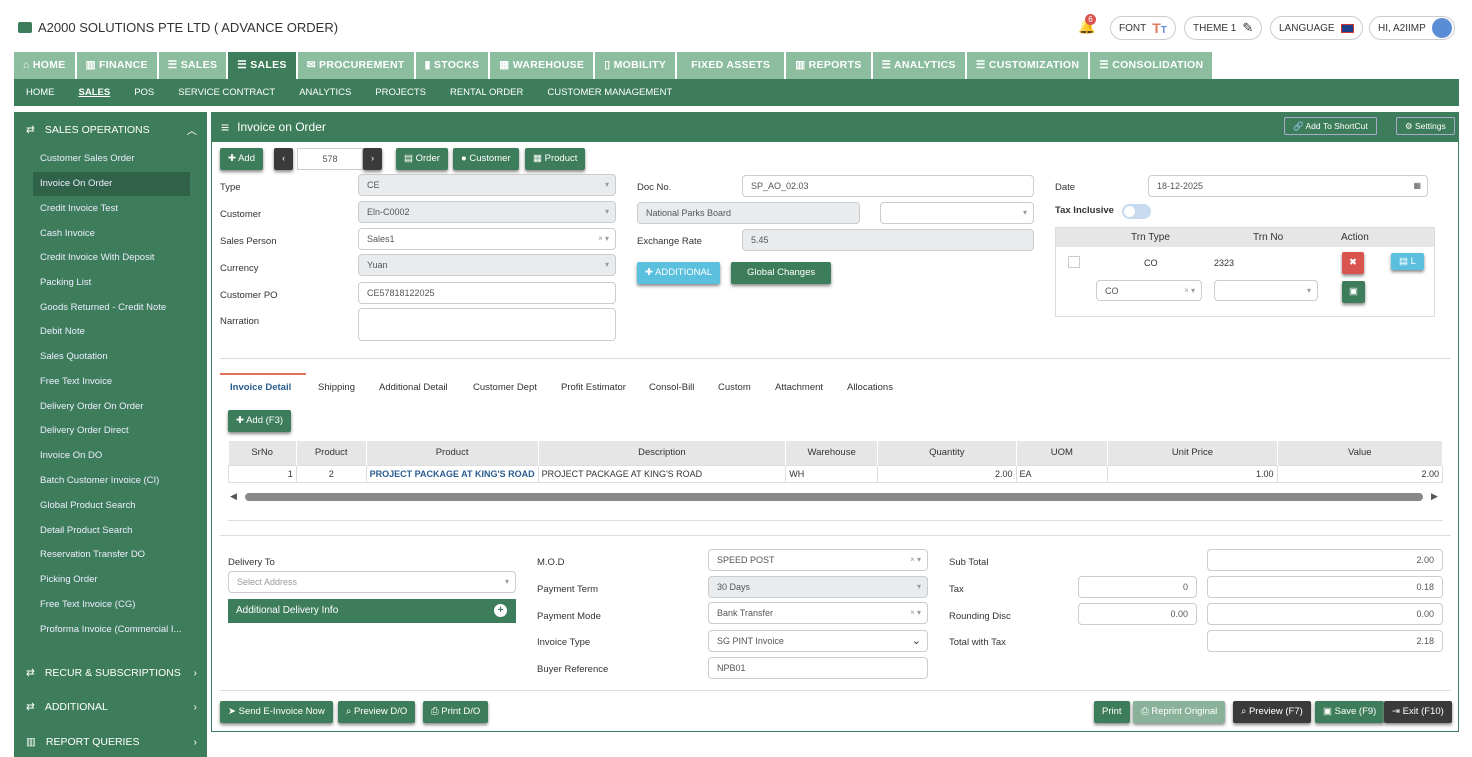  Describe the element at coordinates (400, 92) in the screenshot. I see `subnav-projects: PROJECTS` at that location.